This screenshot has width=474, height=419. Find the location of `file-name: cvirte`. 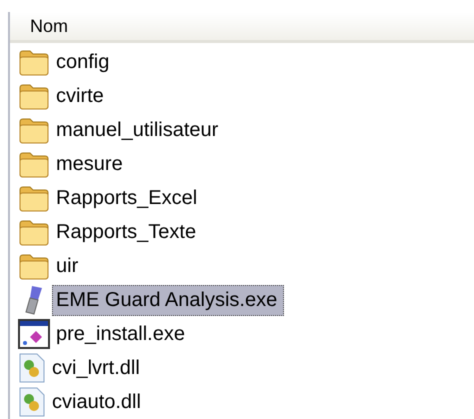

file-name: cvirte is located at coordinates (81, 96).